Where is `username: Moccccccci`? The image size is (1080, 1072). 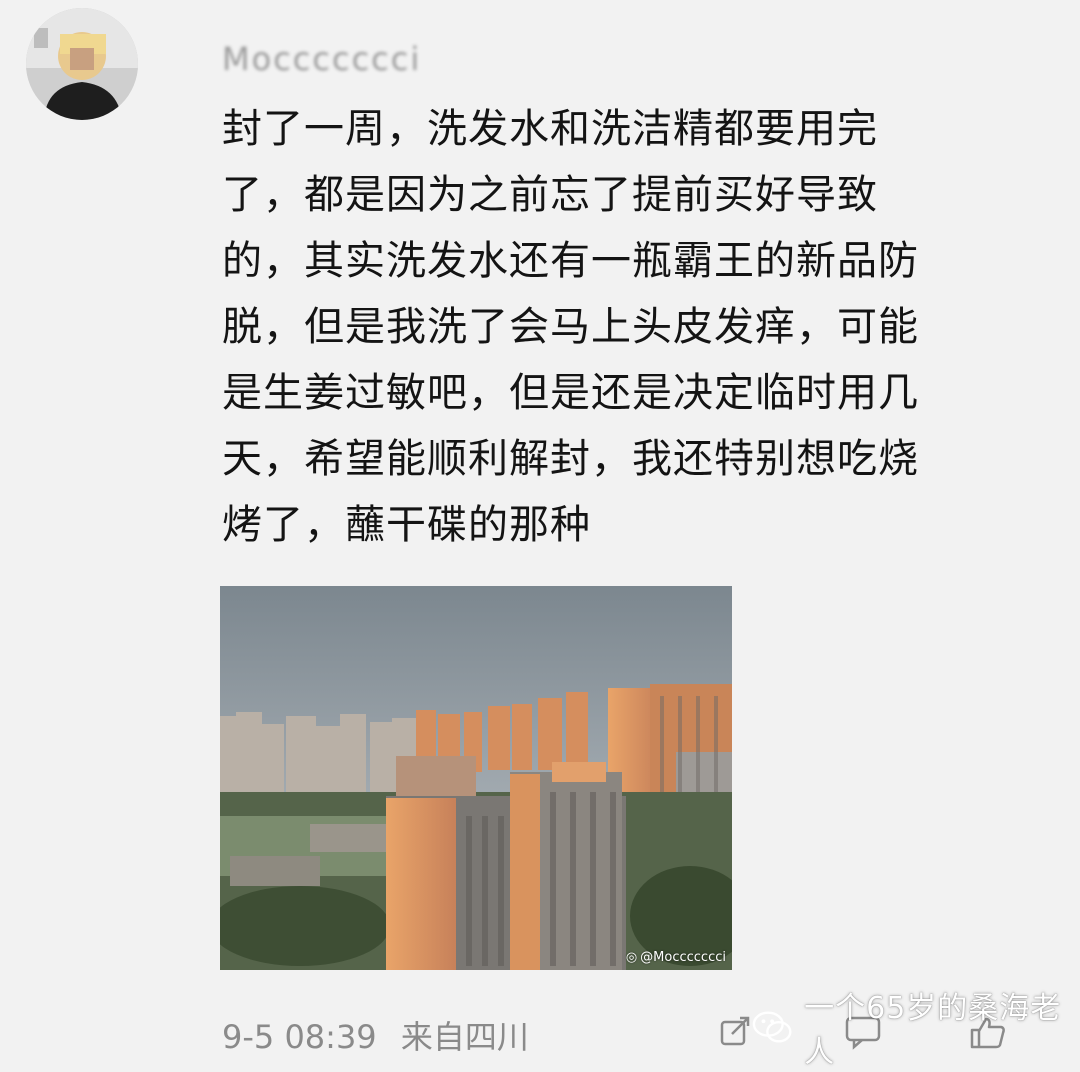
username: Moccccccci is located at coordinates (321, 59).